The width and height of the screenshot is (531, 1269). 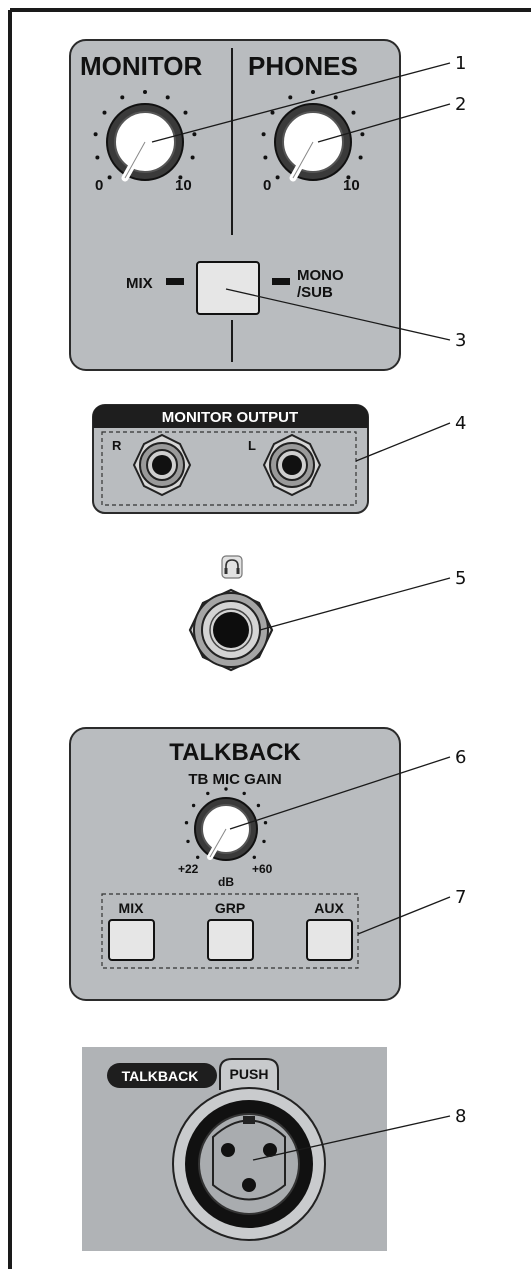 I want to click on mix-label: MIX, so click(x=139, y=283).